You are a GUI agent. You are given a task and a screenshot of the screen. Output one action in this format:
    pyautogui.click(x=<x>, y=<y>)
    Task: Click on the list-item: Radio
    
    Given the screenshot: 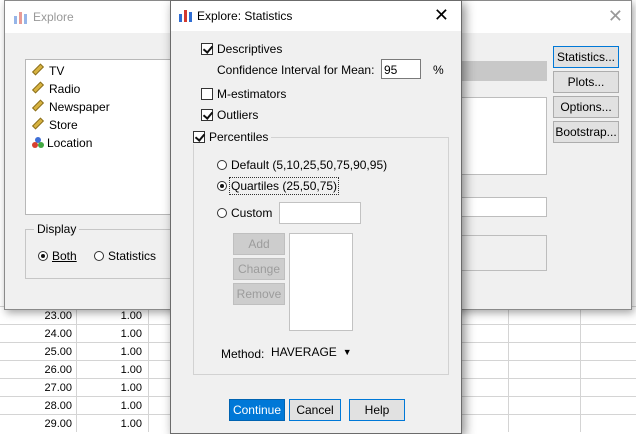 What is the action you would take?
    pyautogui.click(x=55, y=90)
    